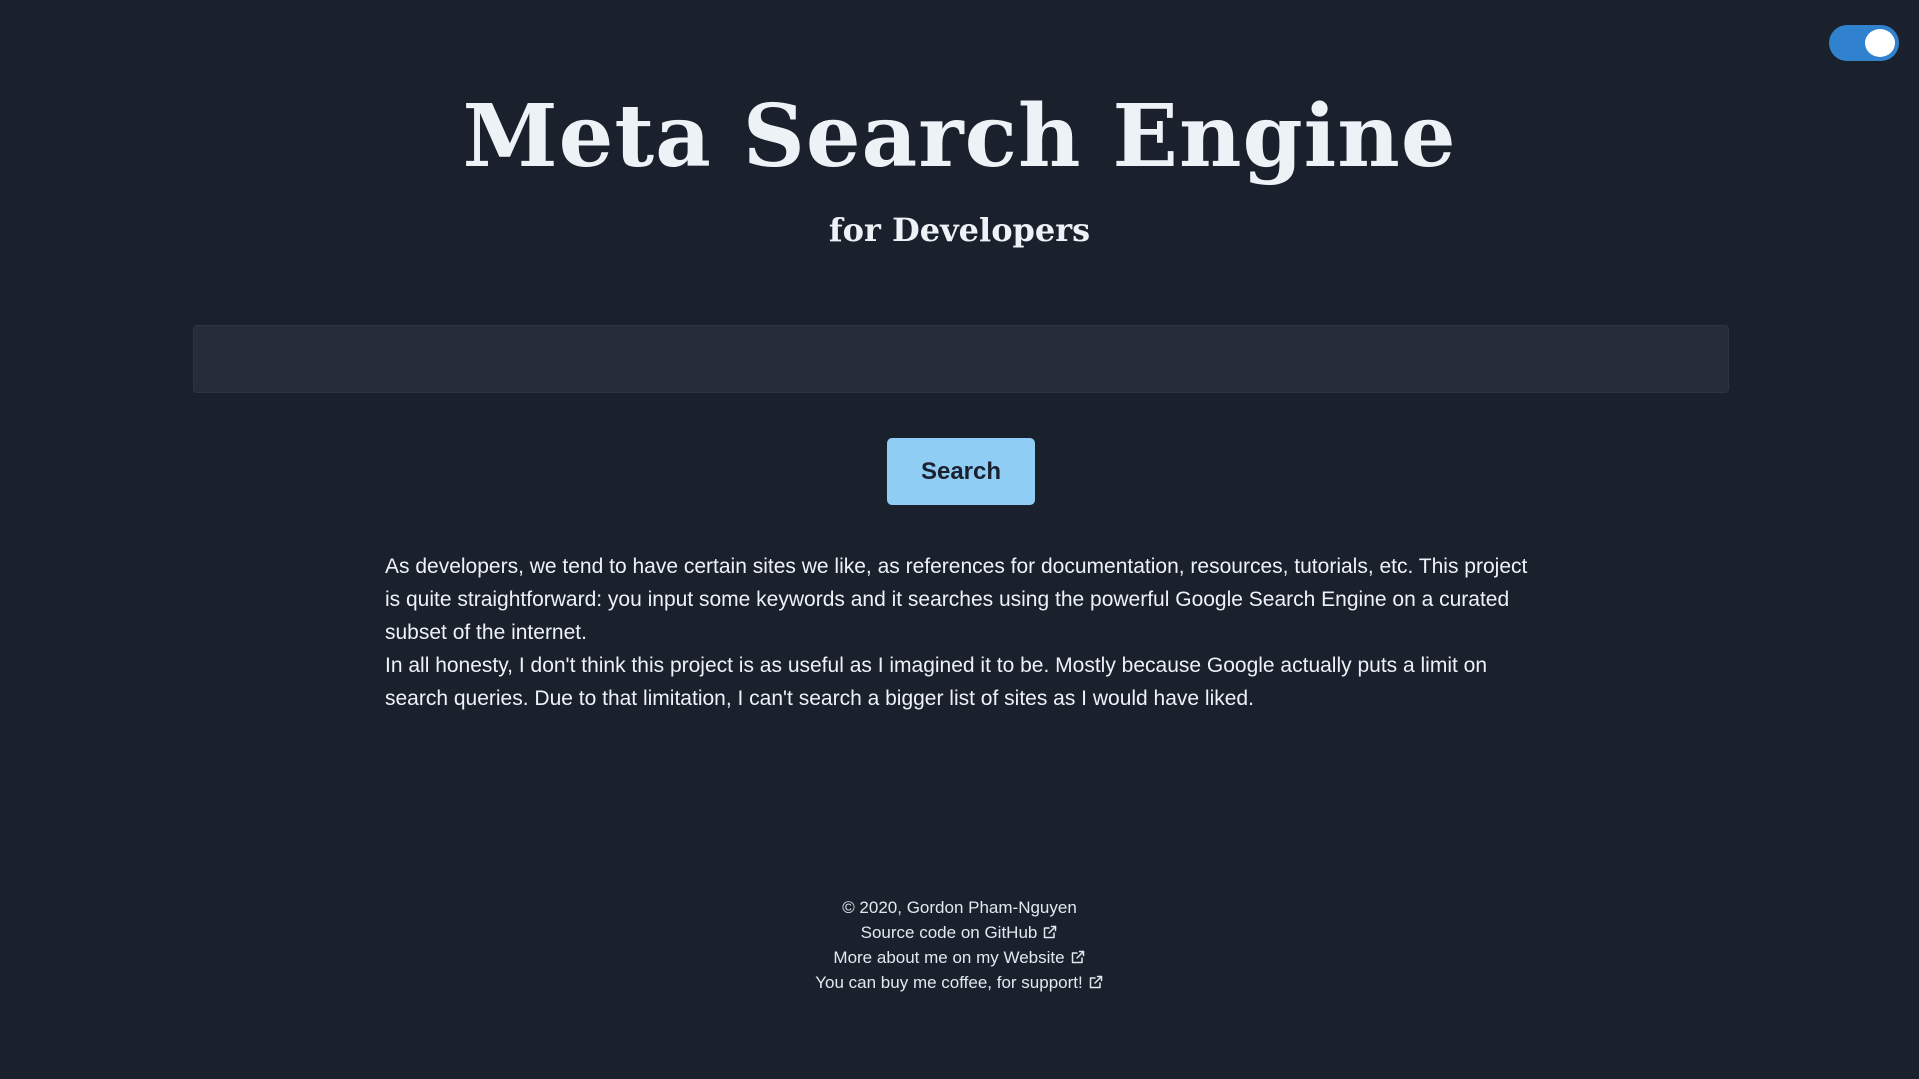 Image resolution: width=1919 pixels, height=1079 pixels. I want to click on github-link: Source code on GitHub, so click(959, 932).